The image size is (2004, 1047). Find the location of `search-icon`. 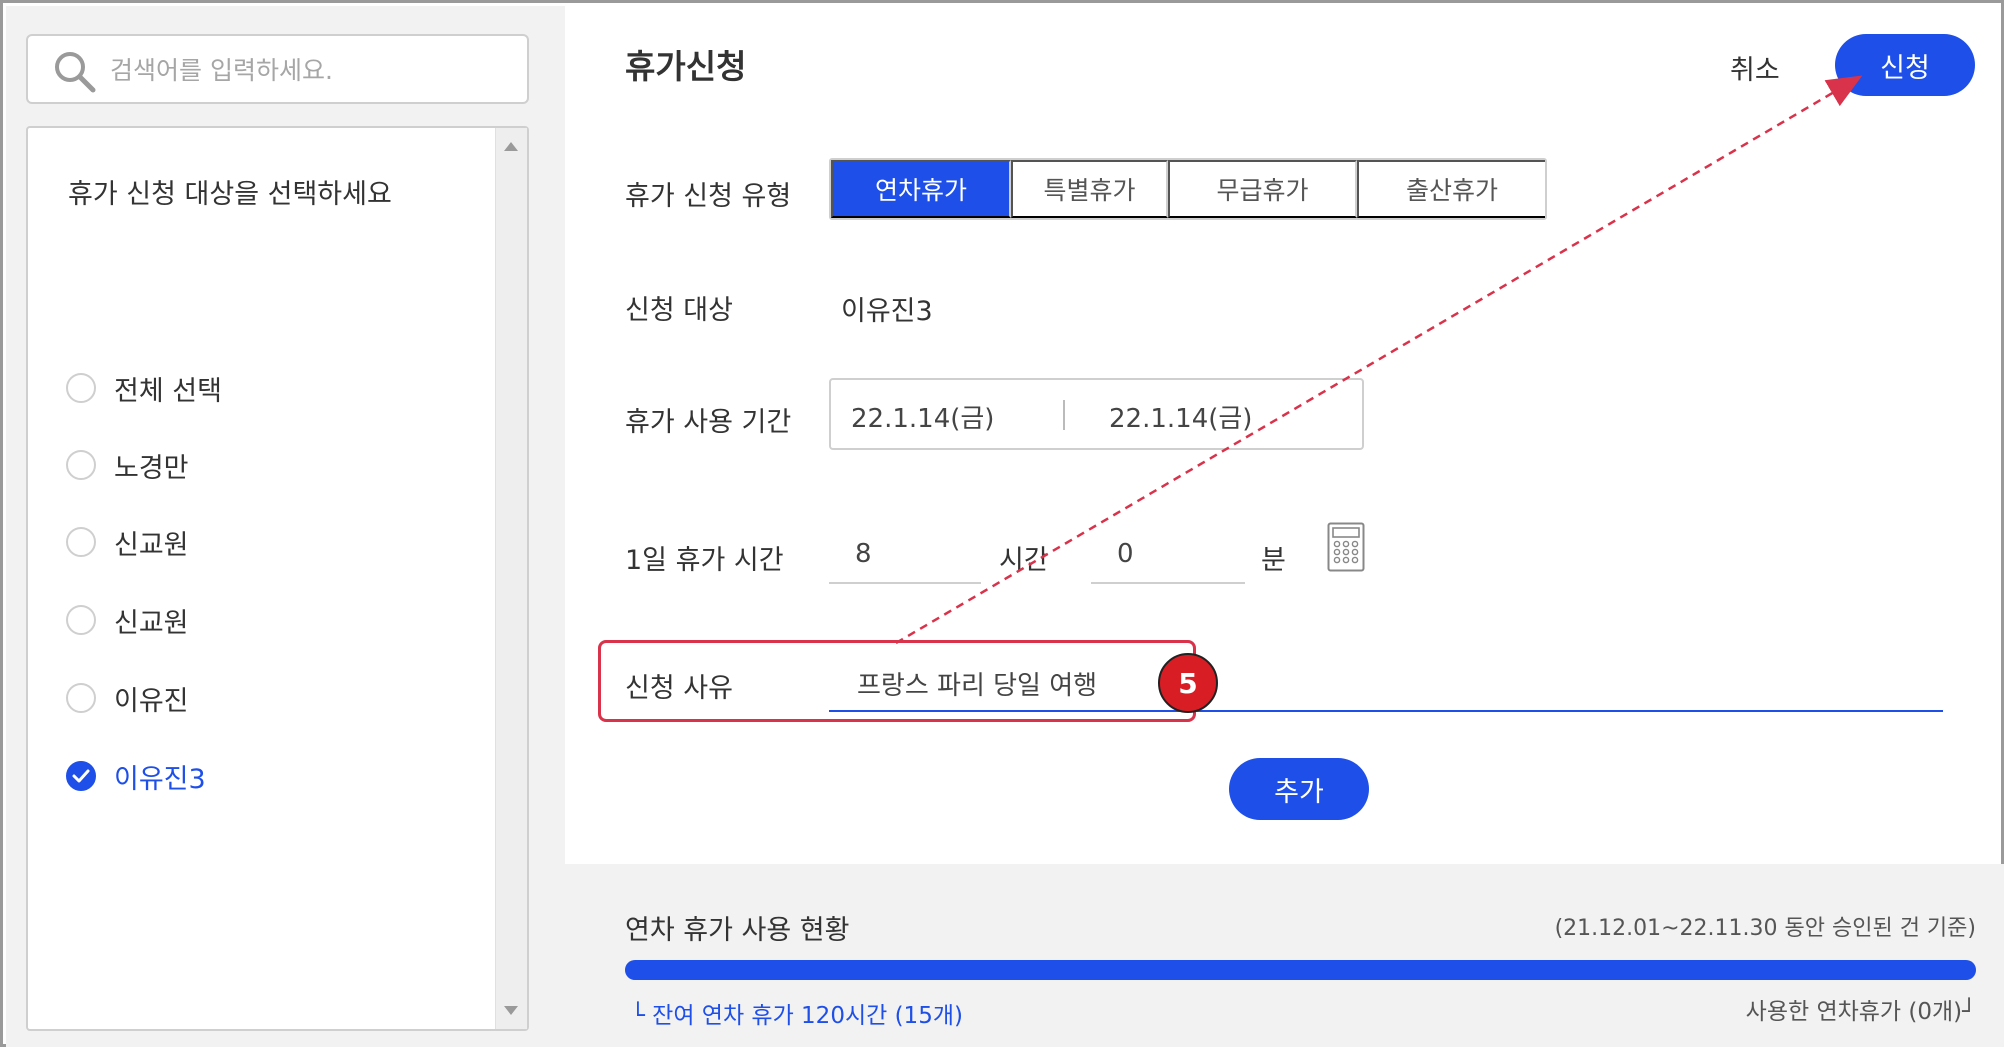

search-icon is located at coordinates (75, 72).